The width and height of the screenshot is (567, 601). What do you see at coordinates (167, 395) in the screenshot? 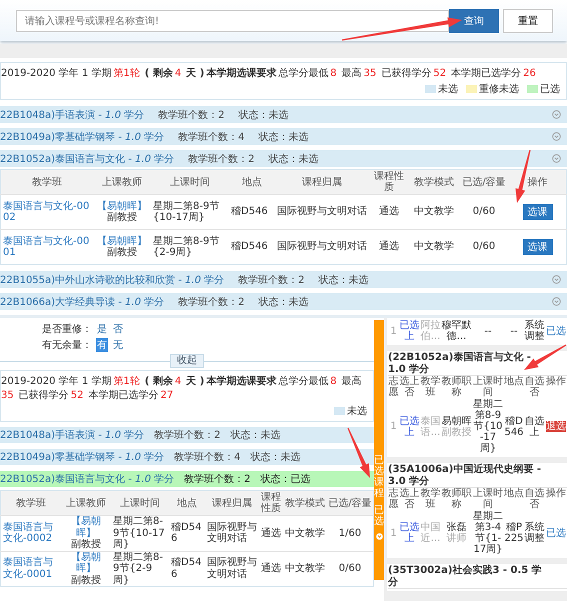
I see `info-text: 27` at bounding box center [167, 395].